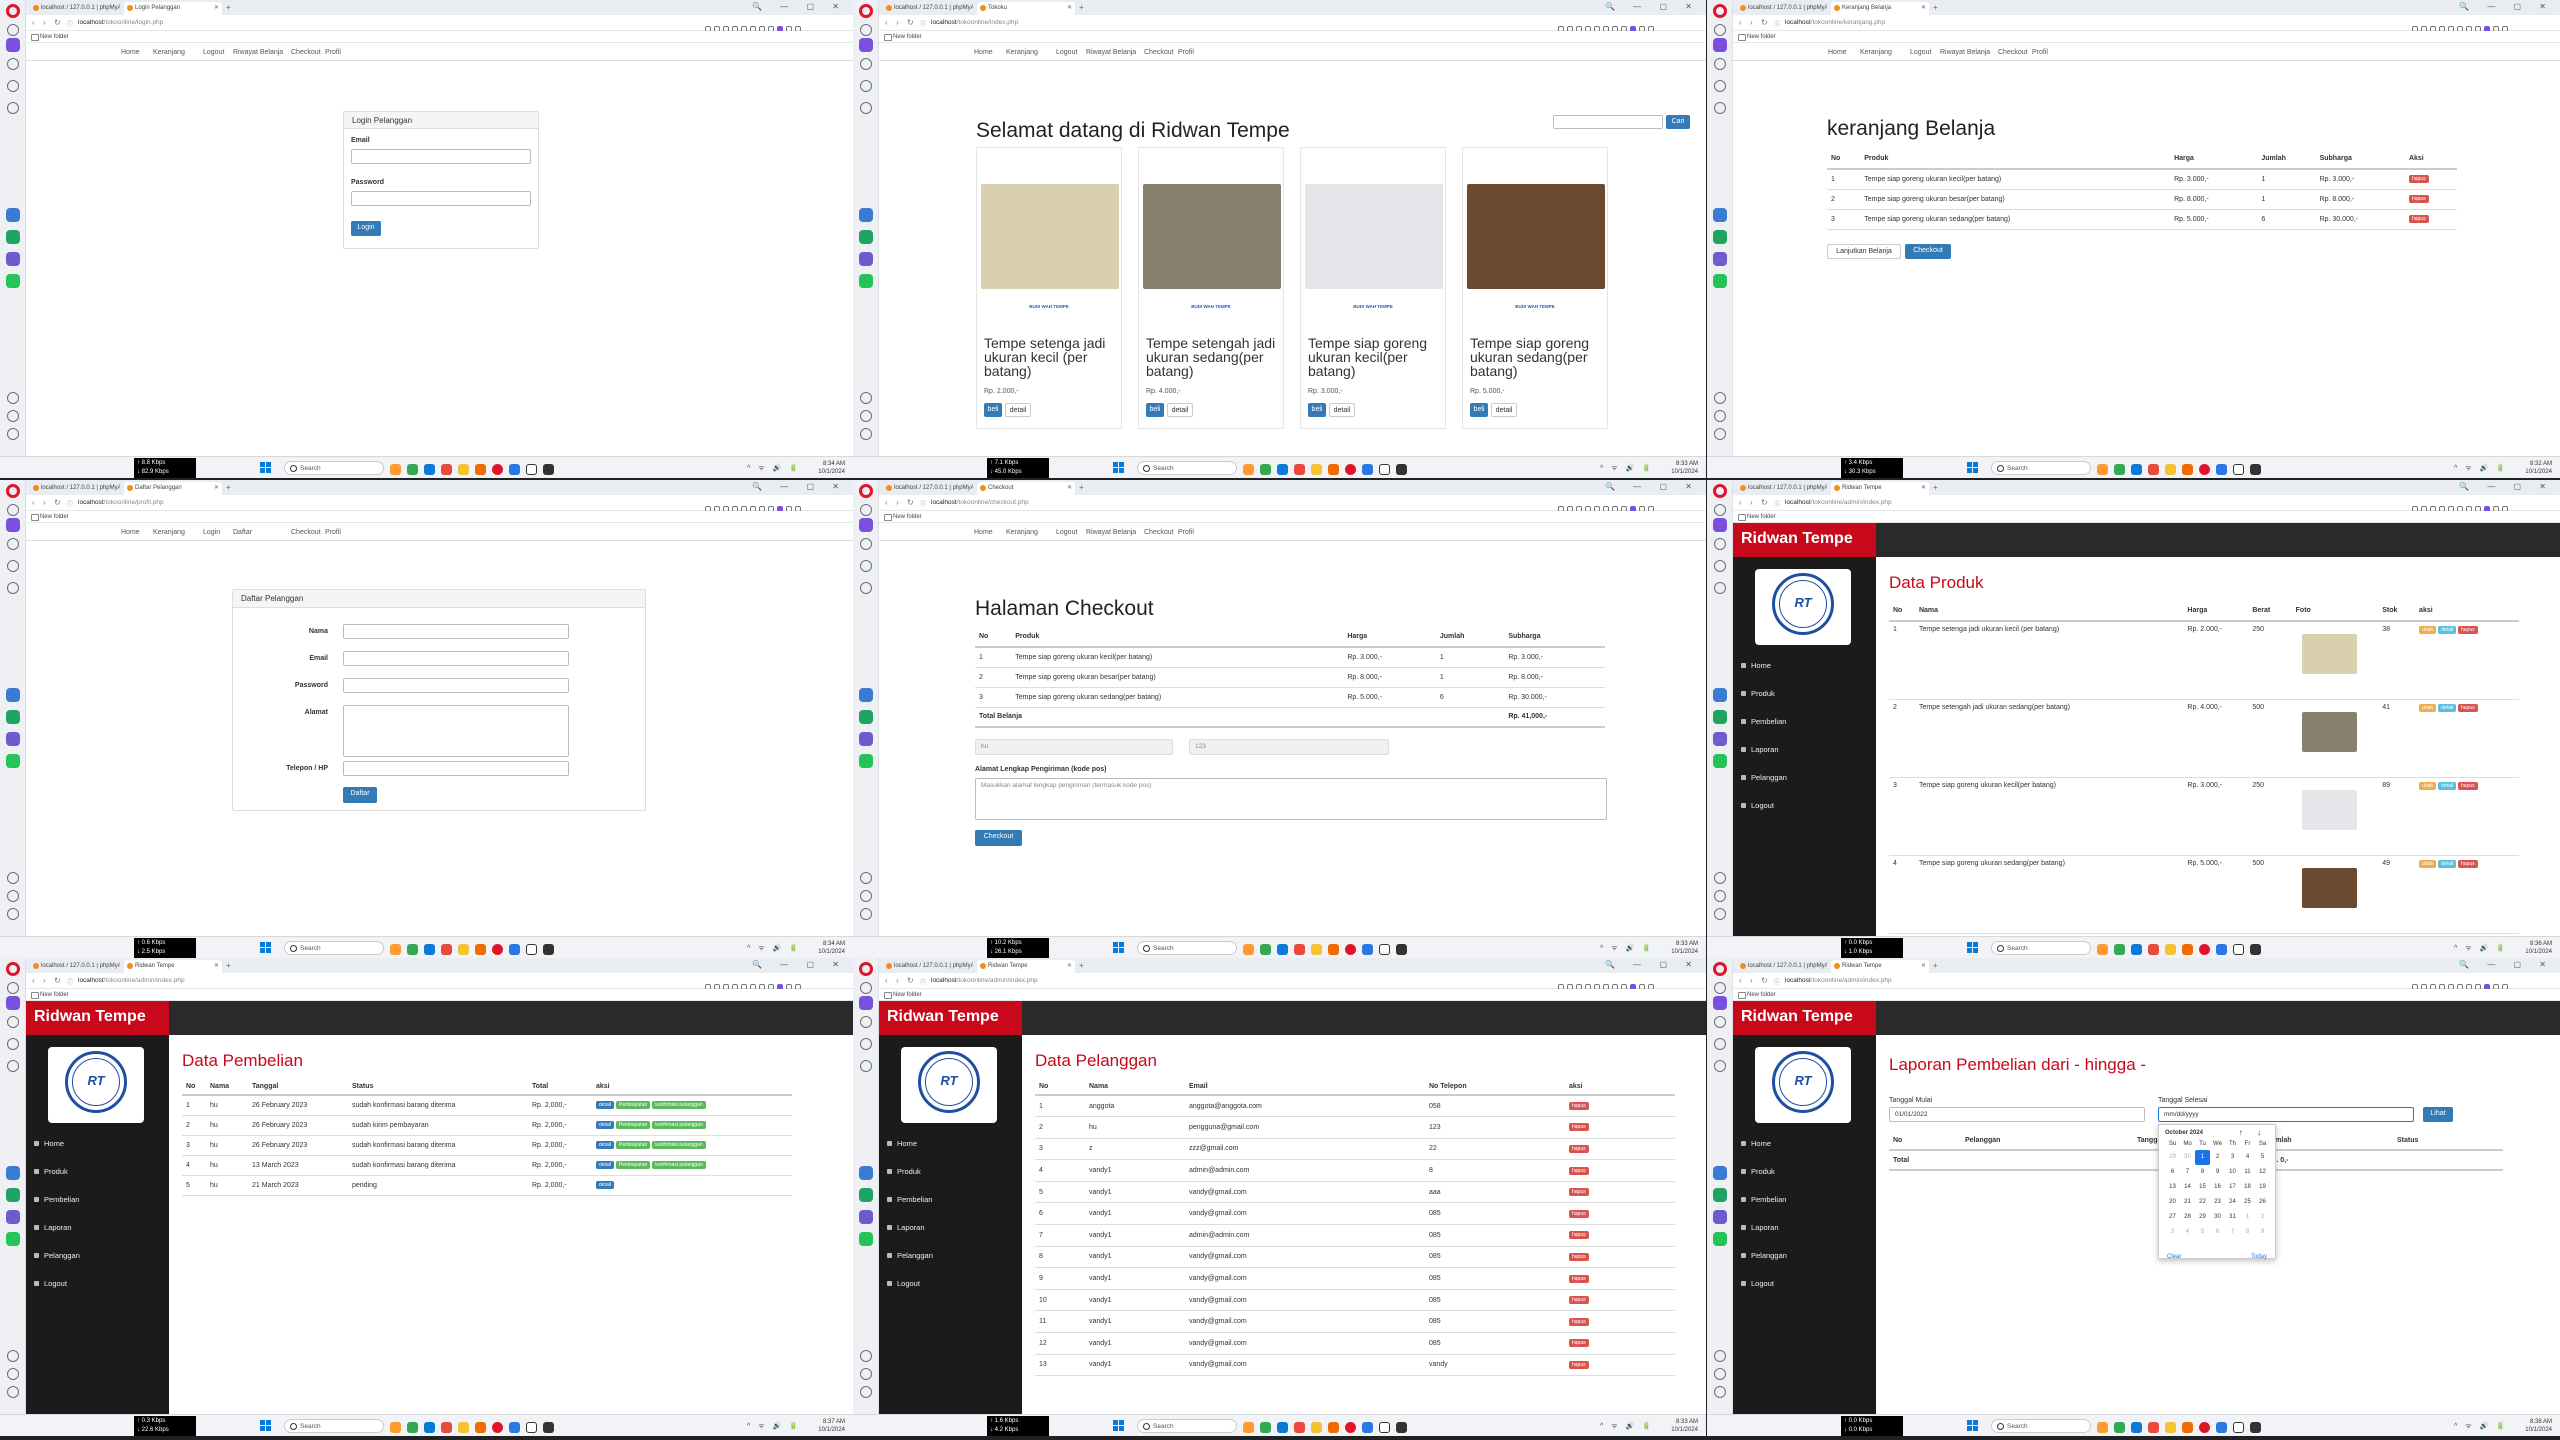 Image resolution: width=2560 pixels, height=1440 pixels. I want to click on nav-home: Home, so click(983, 52).